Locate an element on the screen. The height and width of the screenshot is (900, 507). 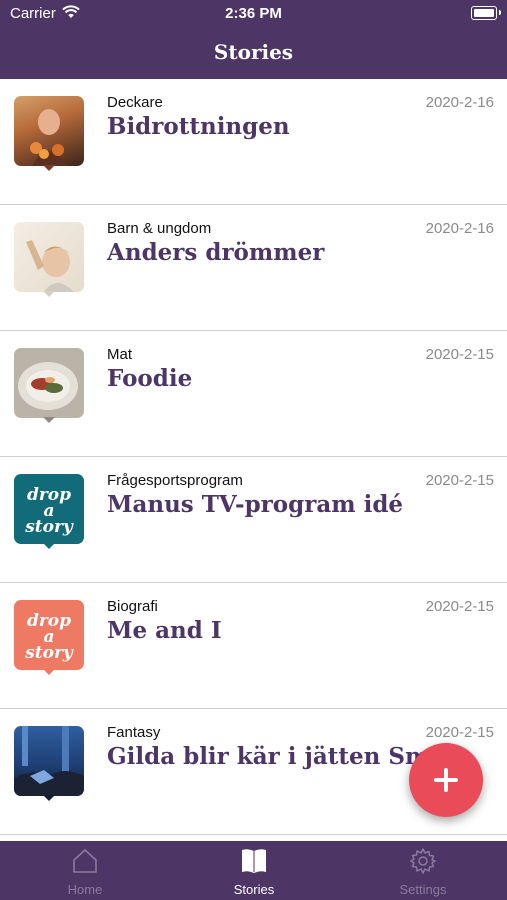
tab-stories-label: Stories is located at coordinates (254, 889).